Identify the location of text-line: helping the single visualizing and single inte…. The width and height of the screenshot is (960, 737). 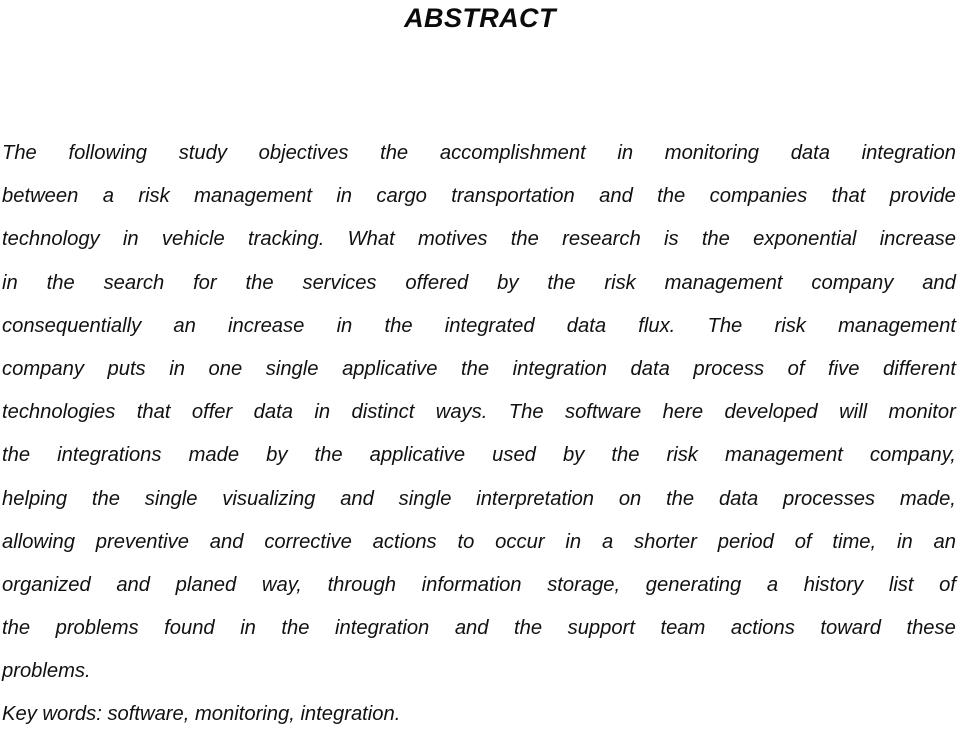
(479, 499).